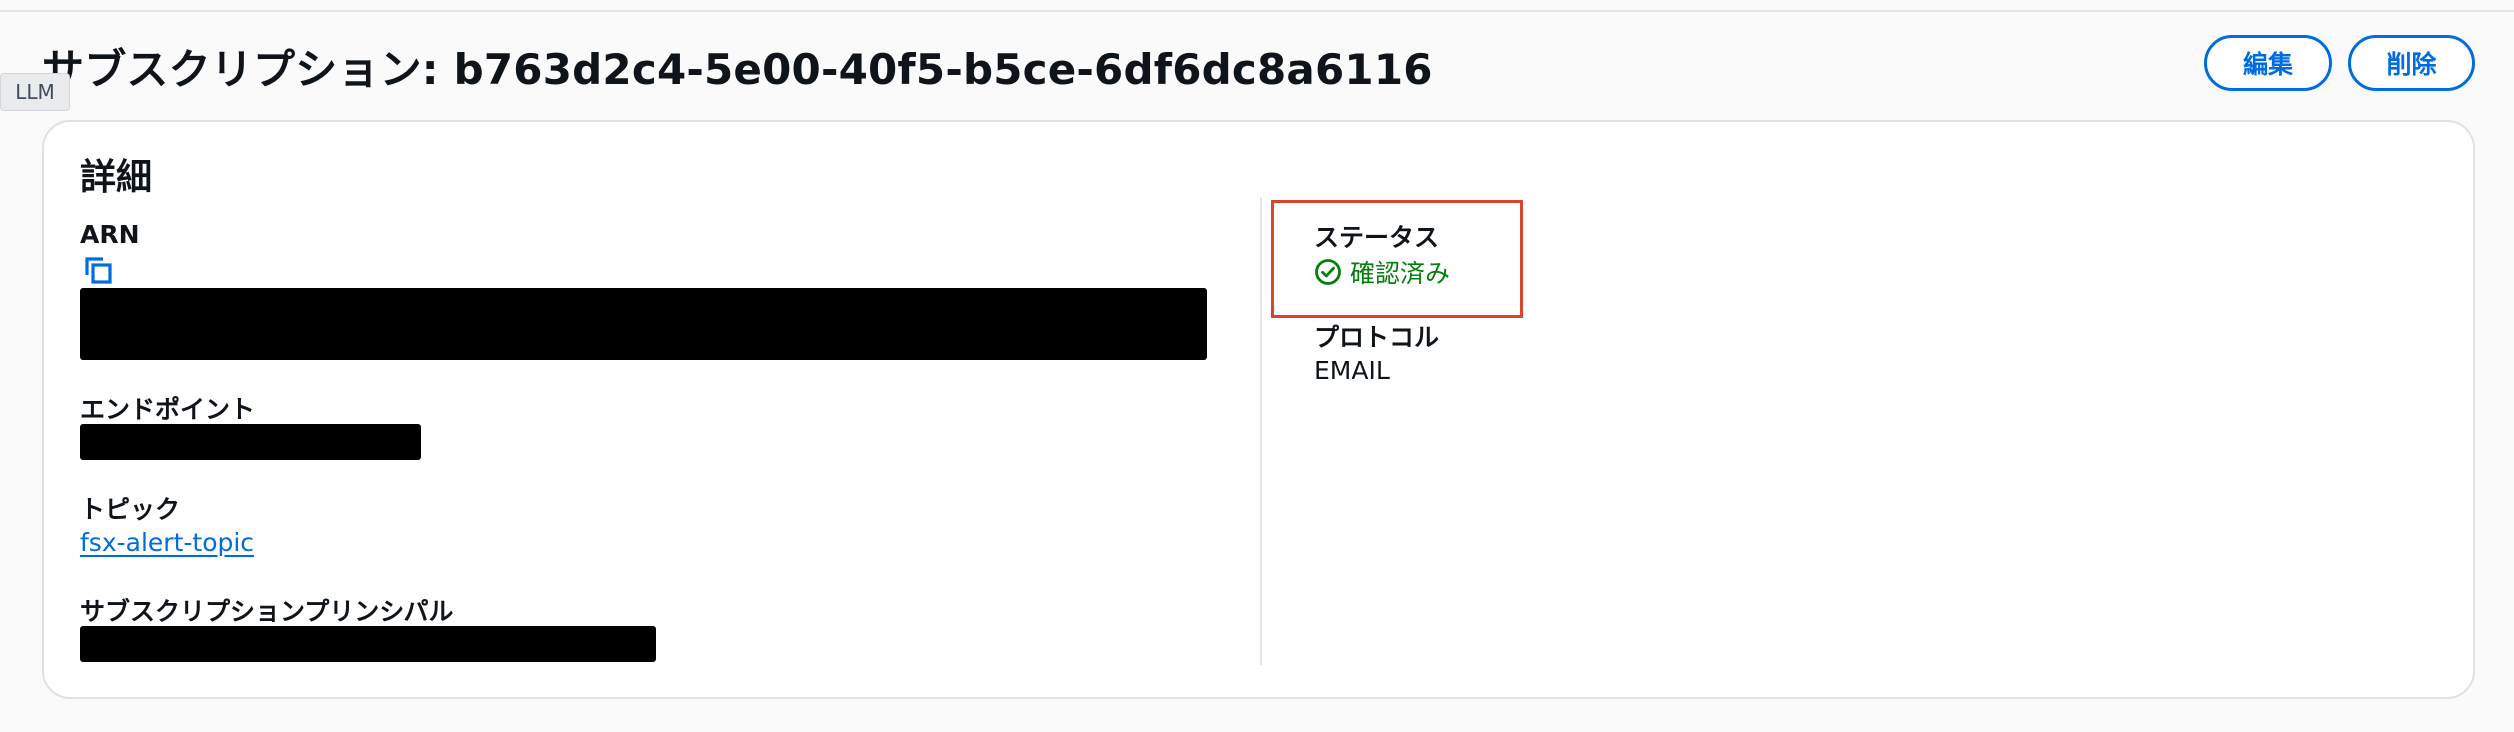 This screenshot has height=732, width=2514. What do you see at coordinates (1400, 273) in the screenshot?
I see `status-text: 確認済み` at bounding box center [1400, 273].